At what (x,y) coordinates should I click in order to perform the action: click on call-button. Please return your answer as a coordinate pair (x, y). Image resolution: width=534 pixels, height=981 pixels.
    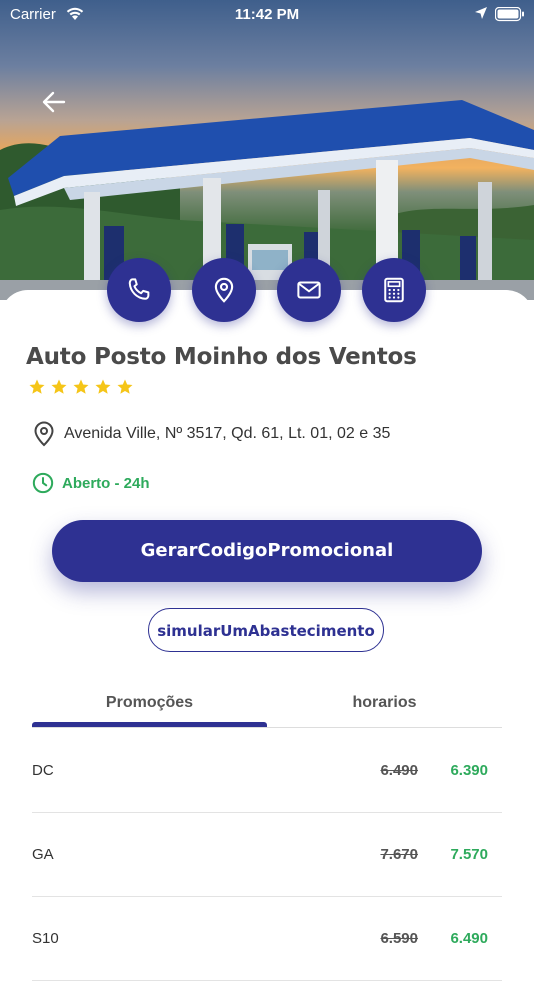
    Looking at the image, I should click on (139, 290).